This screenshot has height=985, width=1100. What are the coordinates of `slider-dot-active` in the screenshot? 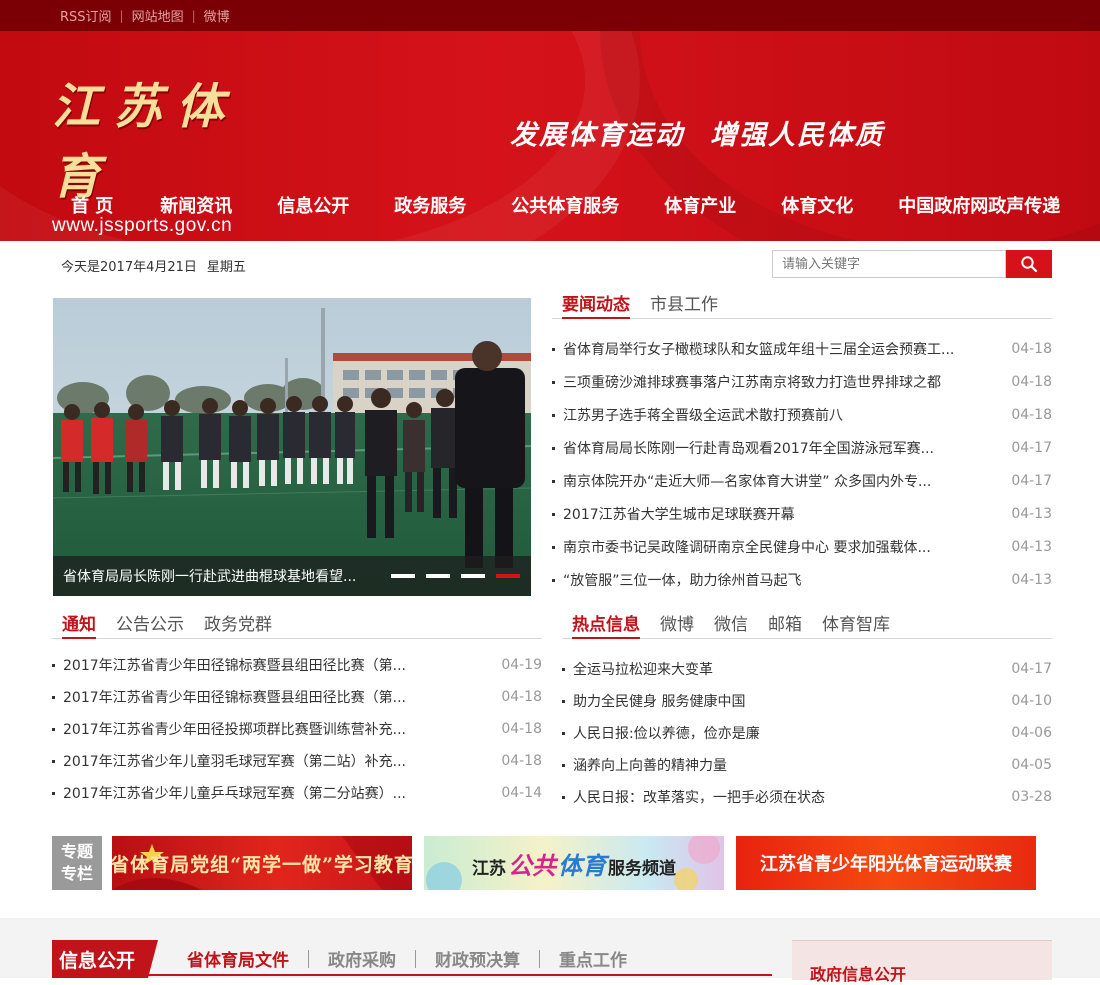 It's located at (508, 576).